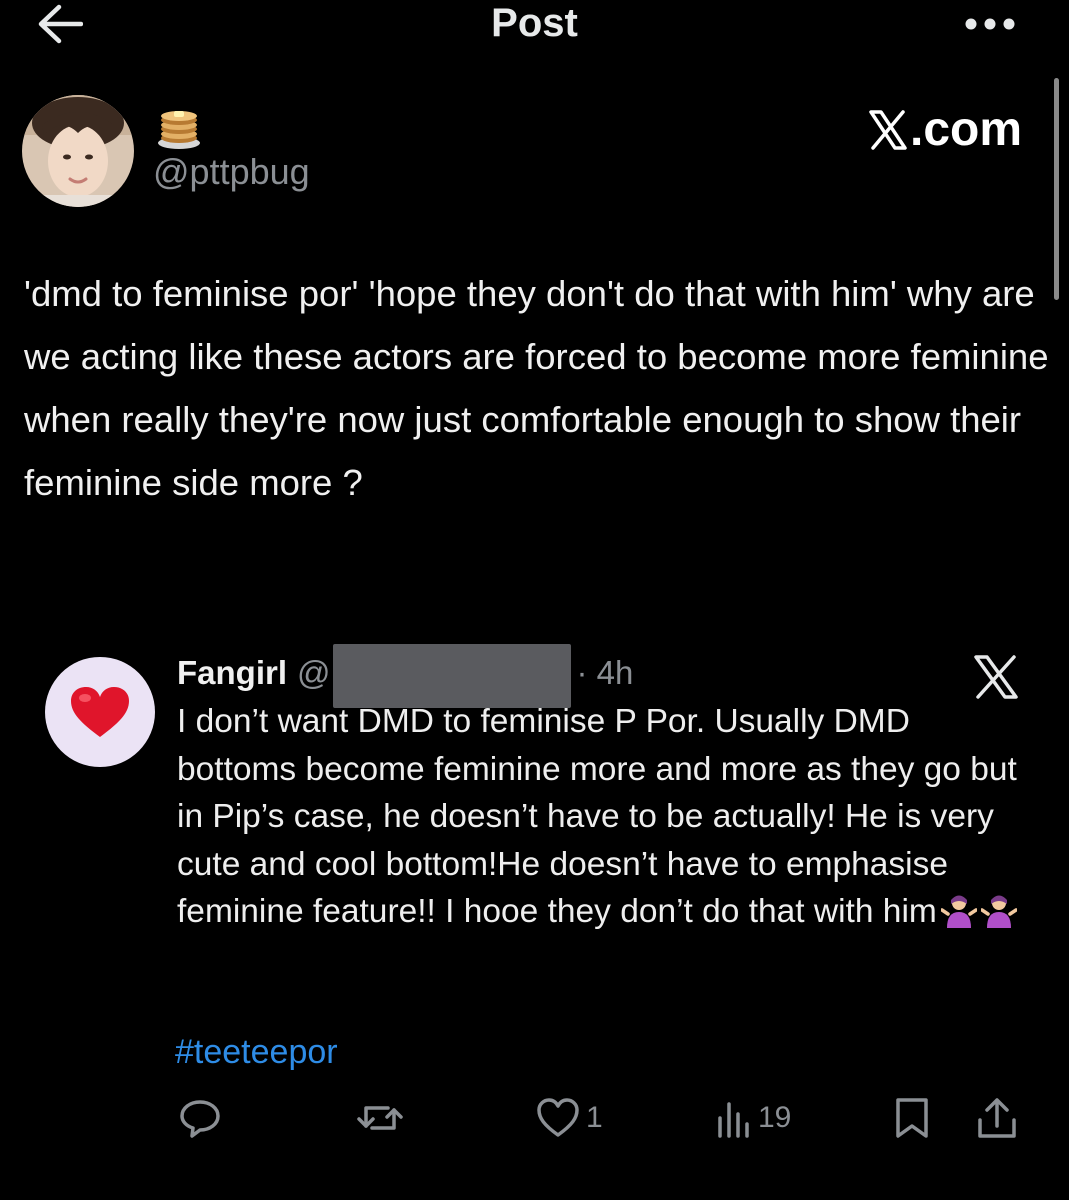 This screenshot has height=1200, width=1069. I want to click on quoted-avatar, so click(100, 712).